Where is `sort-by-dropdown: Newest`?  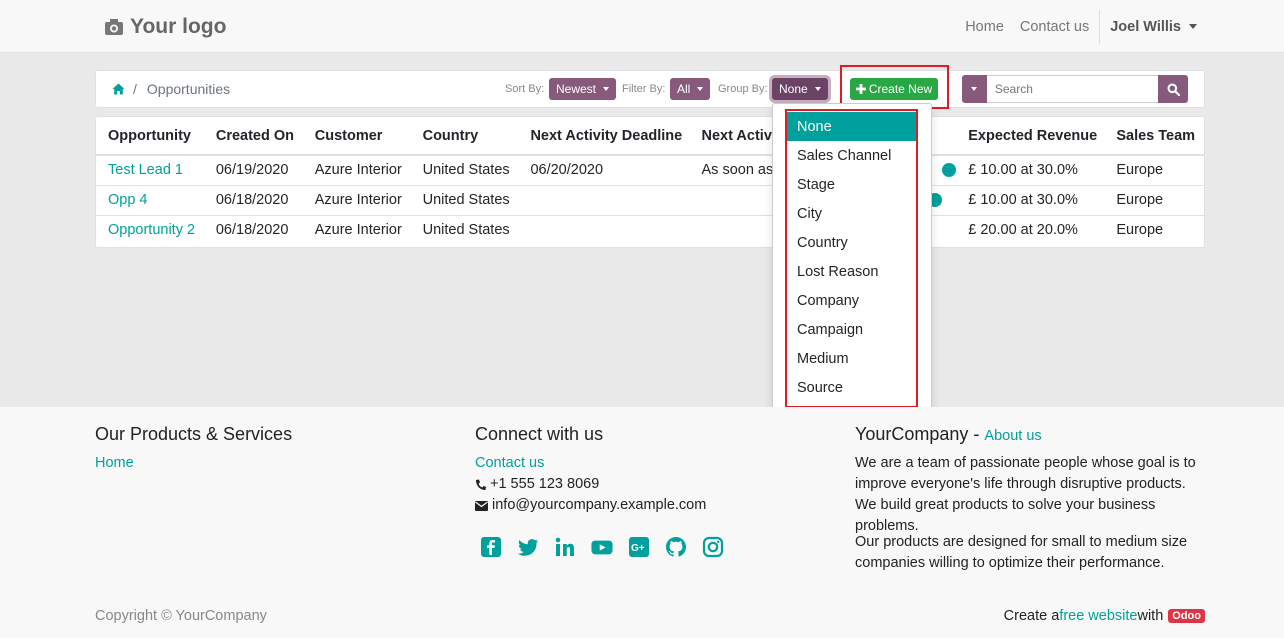 sort-by-dropdown: Newest is located at coordinates (583, 89).